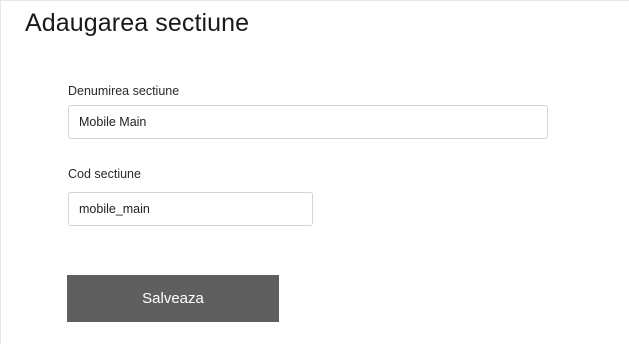  Describe the element at coordinates (124, 91) in the screenshot. I see `section-name-label: Denumirea sectiune` at that location.